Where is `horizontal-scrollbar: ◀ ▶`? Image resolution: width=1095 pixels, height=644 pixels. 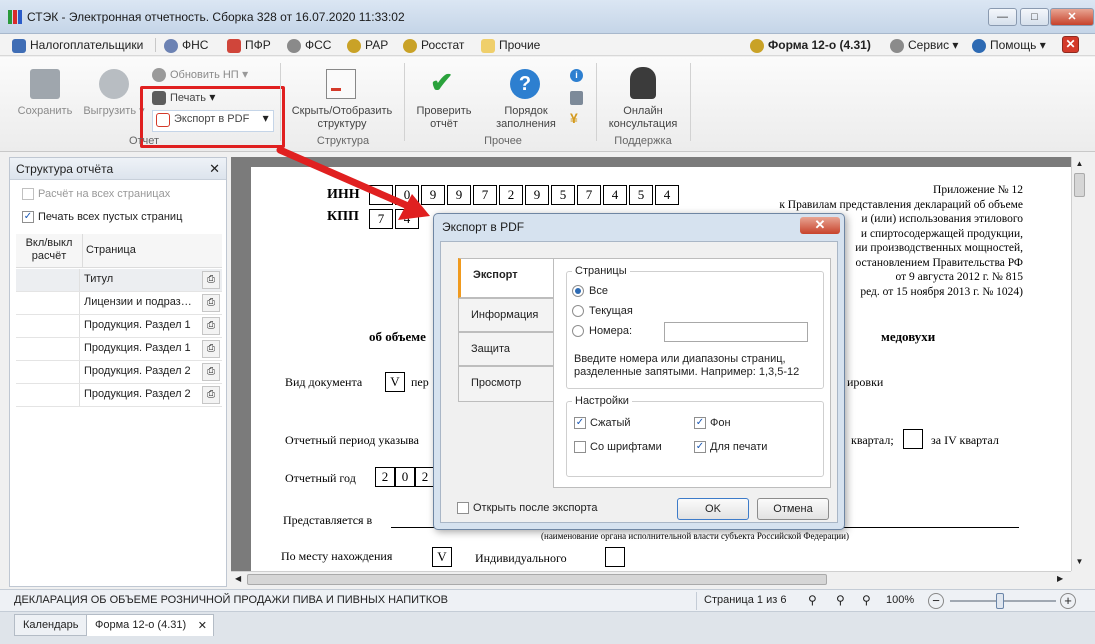 horizontal-scrollbar: ◀ ▶ is located at coordinates (651, 579).